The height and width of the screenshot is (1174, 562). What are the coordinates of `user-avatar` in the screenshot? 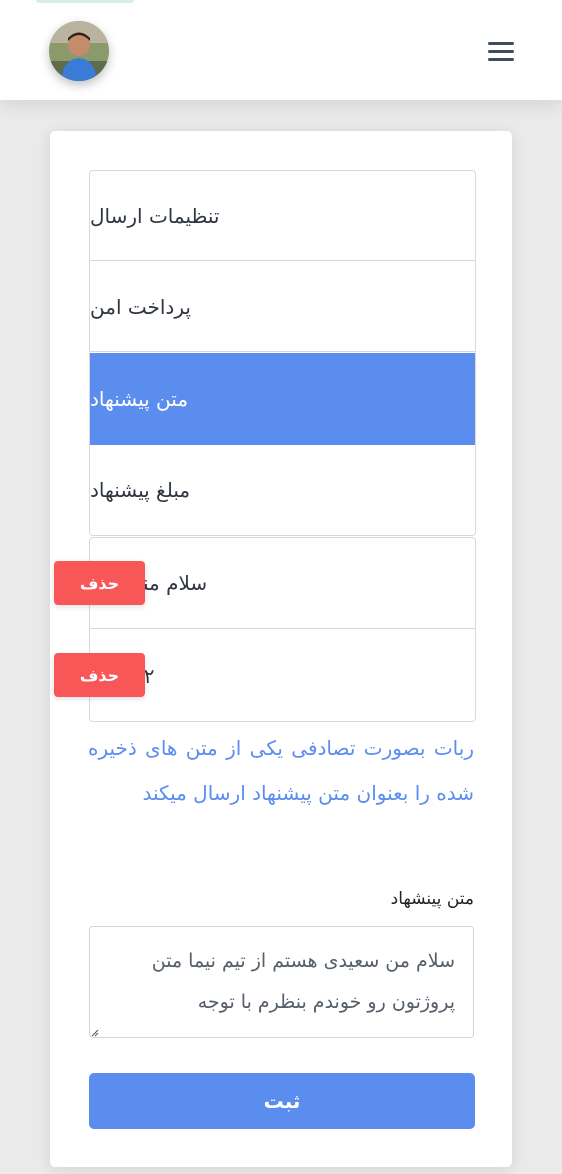 It's located at (79, 51).